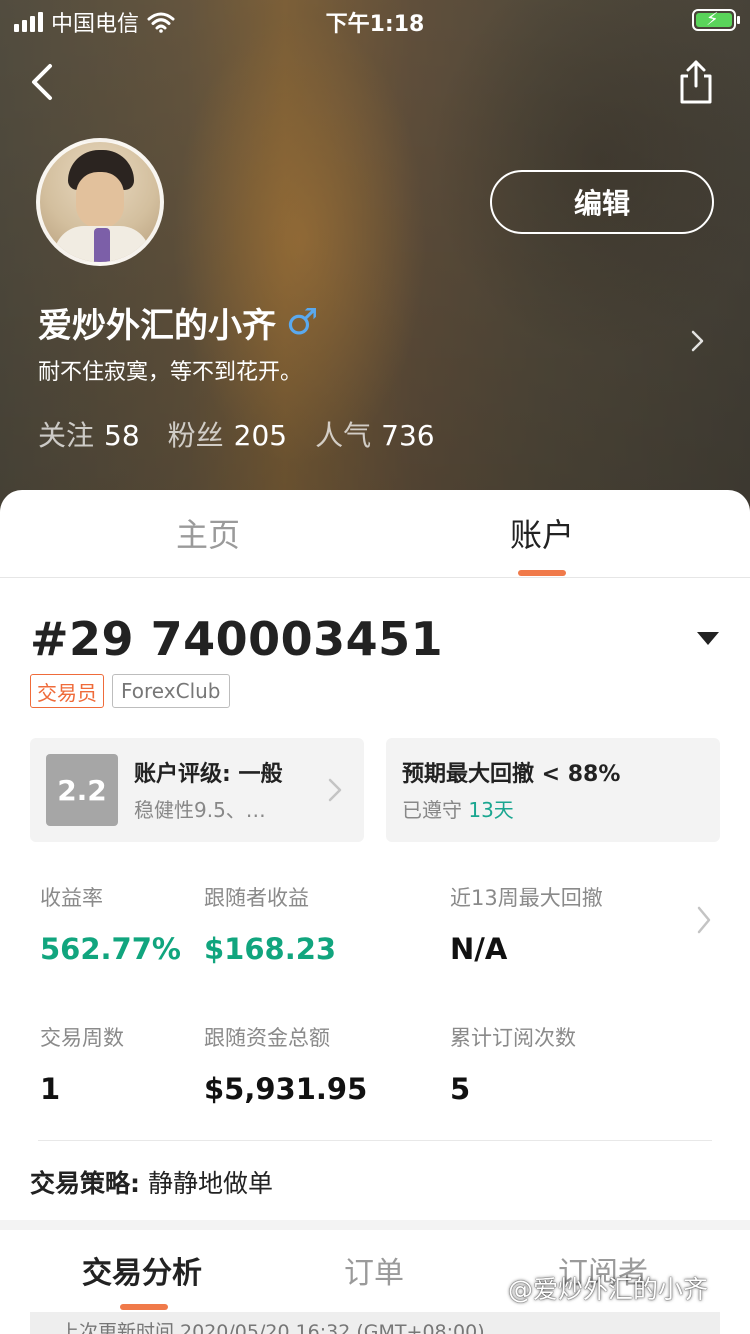 This screenshot has width=750, height=1334. Describe the element at coordinates (432, 810) in the screenshot. I see `drawdown-sub-prefix: 已遵守` at that location.